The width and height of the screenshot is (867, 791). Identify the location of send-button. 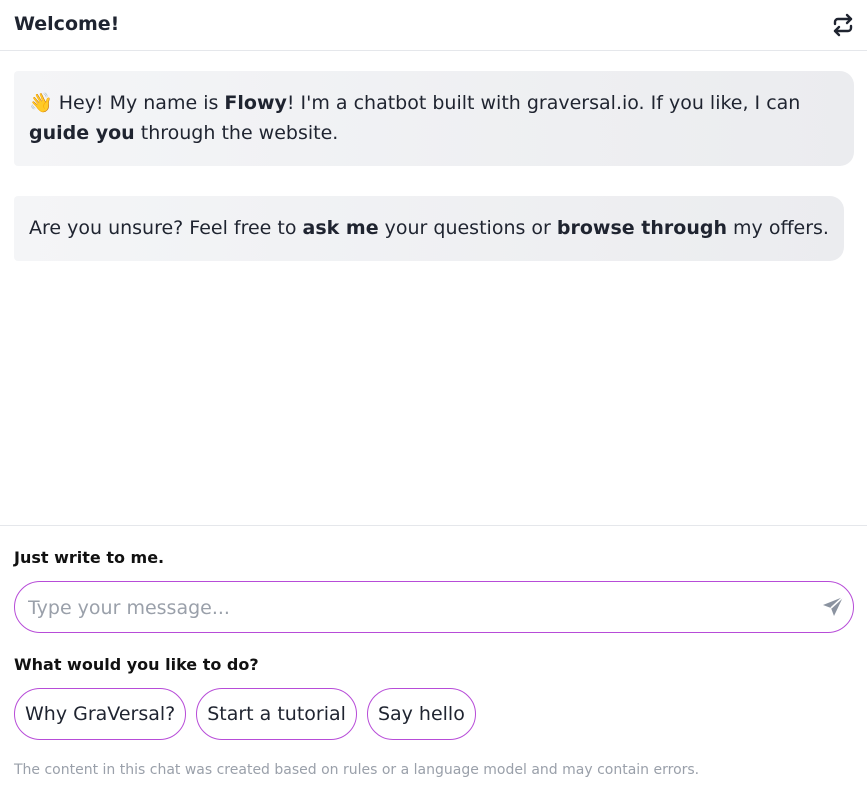
(833, 607).